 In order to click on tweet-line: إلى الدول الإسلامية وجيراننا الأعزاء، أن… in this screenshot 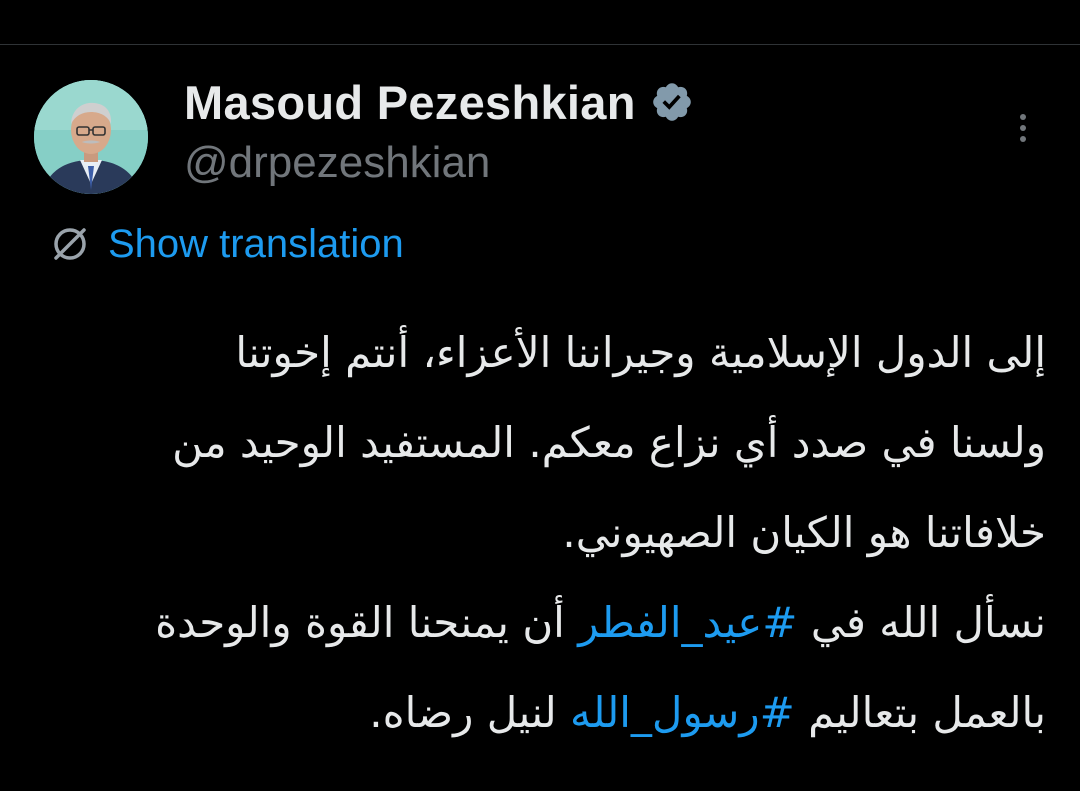, I will do `click(640, 352)`.